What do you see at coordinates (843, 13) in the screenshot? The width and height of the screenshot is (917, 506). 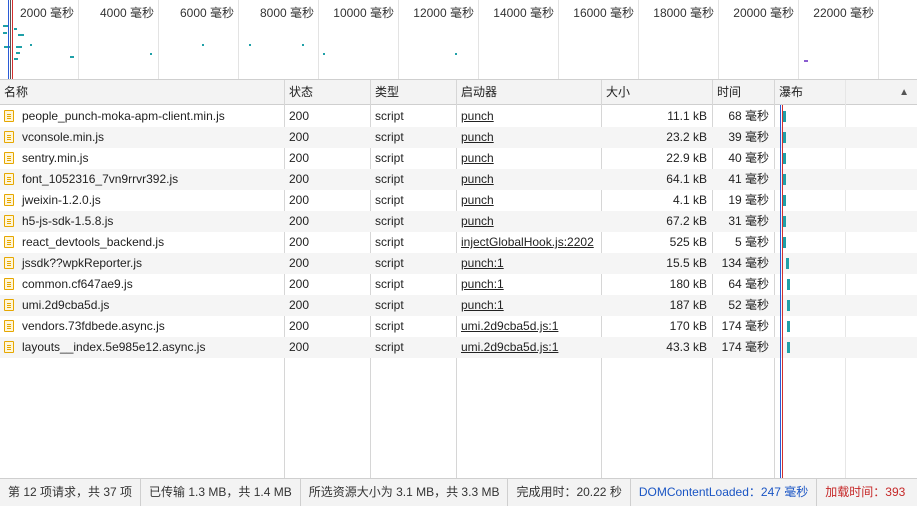 I see `overview-tick-label: 22000 毫秒` at bounding box center [843, 13].